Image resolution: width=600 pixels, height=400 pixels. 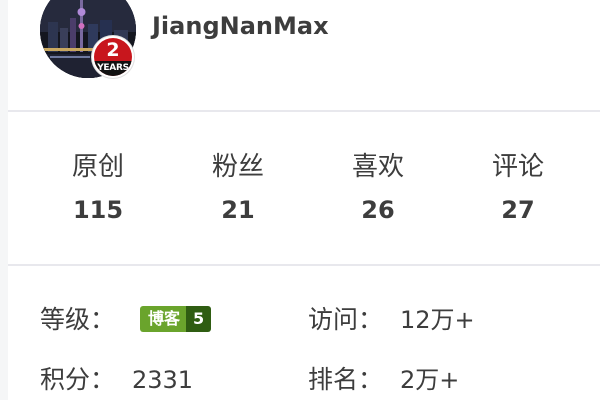 What do you see at coordinates (237, 167) in the screenshot?
I see `stat-label: 粉丝` at bounding box center [237, 167].